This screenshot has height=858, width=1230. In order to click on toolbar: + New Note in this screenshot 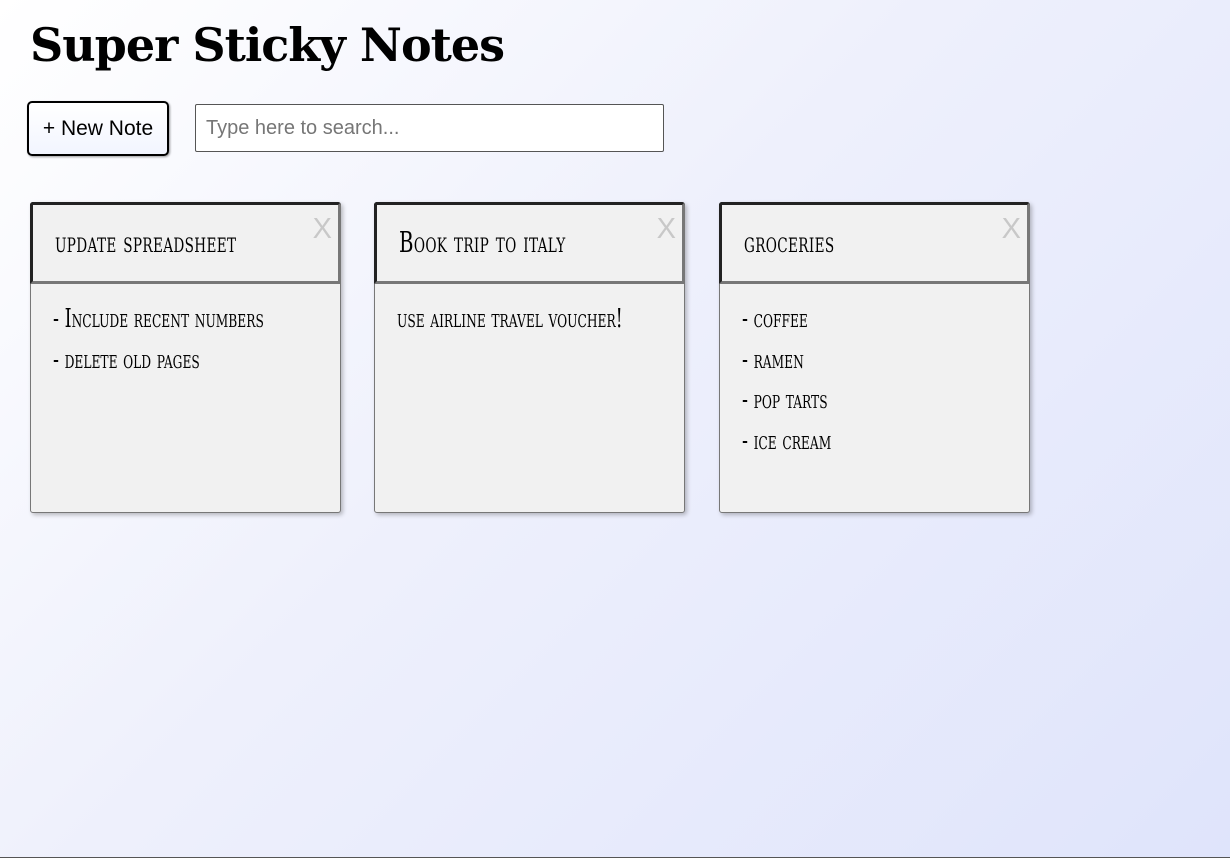, I will do `click(347, 128)`.